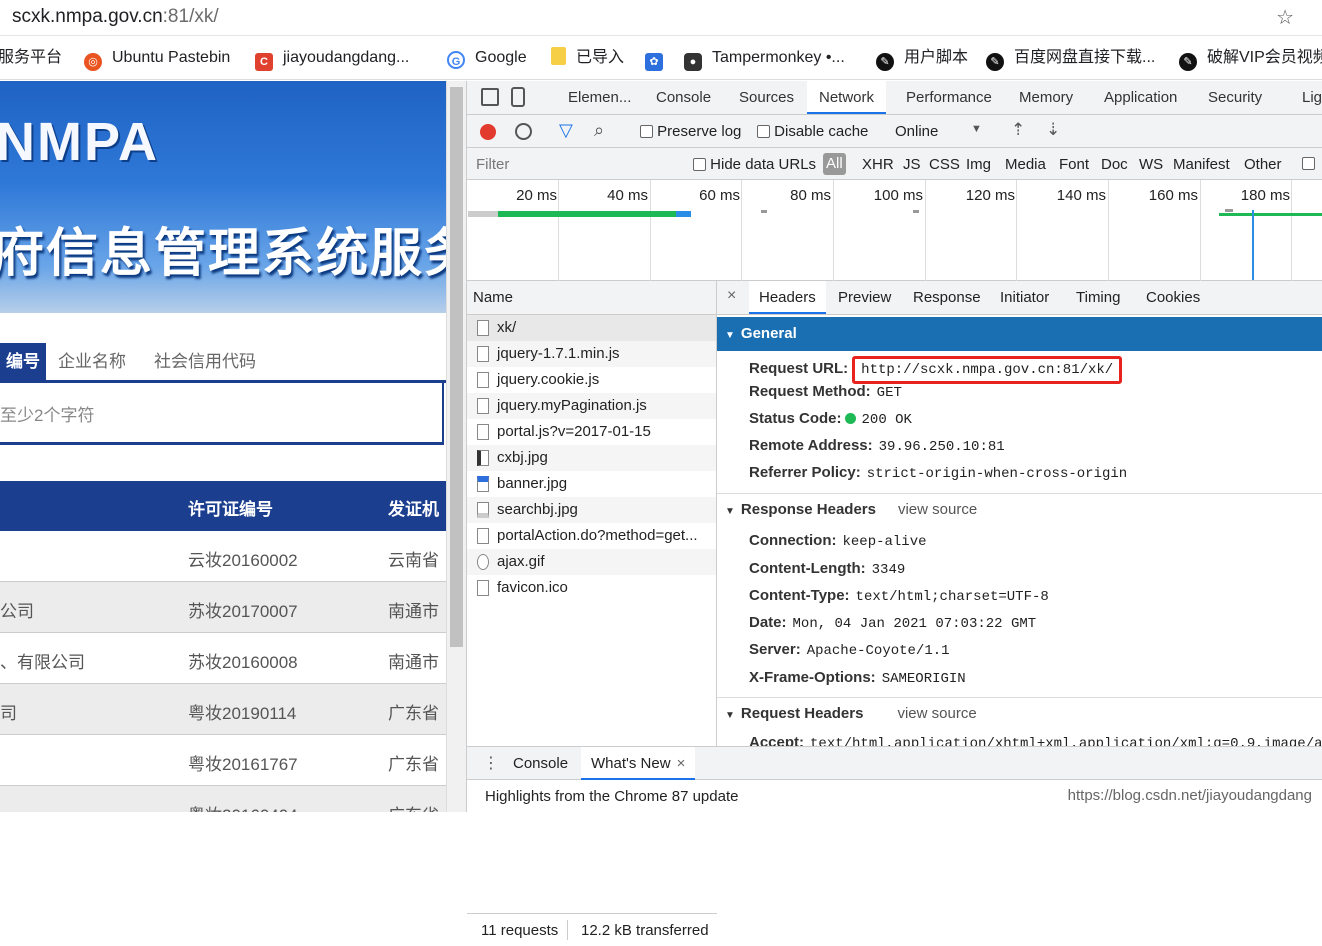  What do you see at coordinates (1201, 164) in the screenshot?
I see `type-filter-manifest: Manifest` at bounding box center [1201, 164].